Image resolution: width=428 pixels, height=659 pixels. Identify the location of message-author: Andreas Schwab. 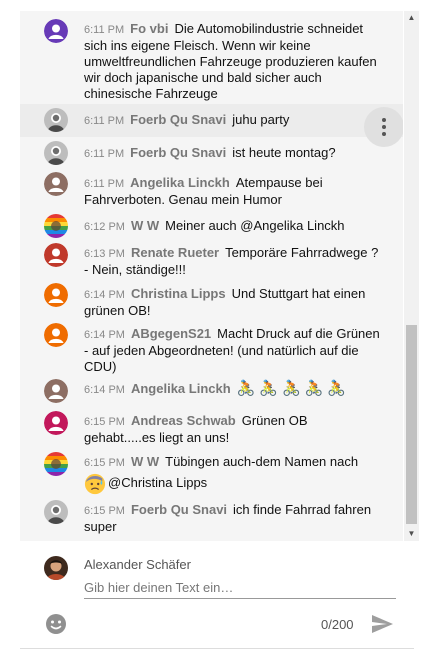
(183, 420).